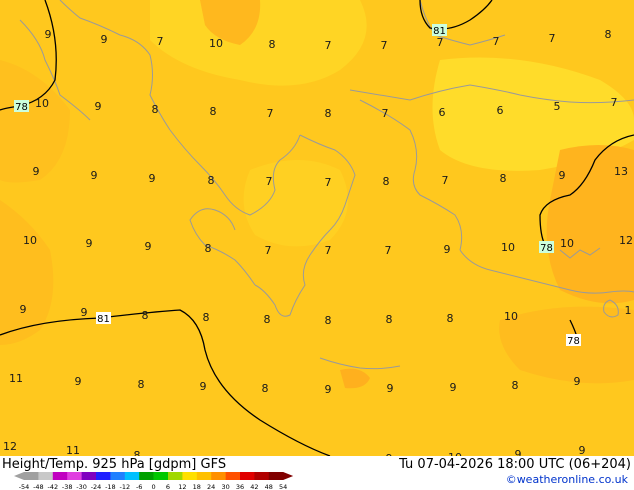 This screenshot has width=634, height=490. What do you see at coordinates (254, 486) in the screenshot?
I see `color-scale-tick-label: 42` at bounding box center [254, 486].